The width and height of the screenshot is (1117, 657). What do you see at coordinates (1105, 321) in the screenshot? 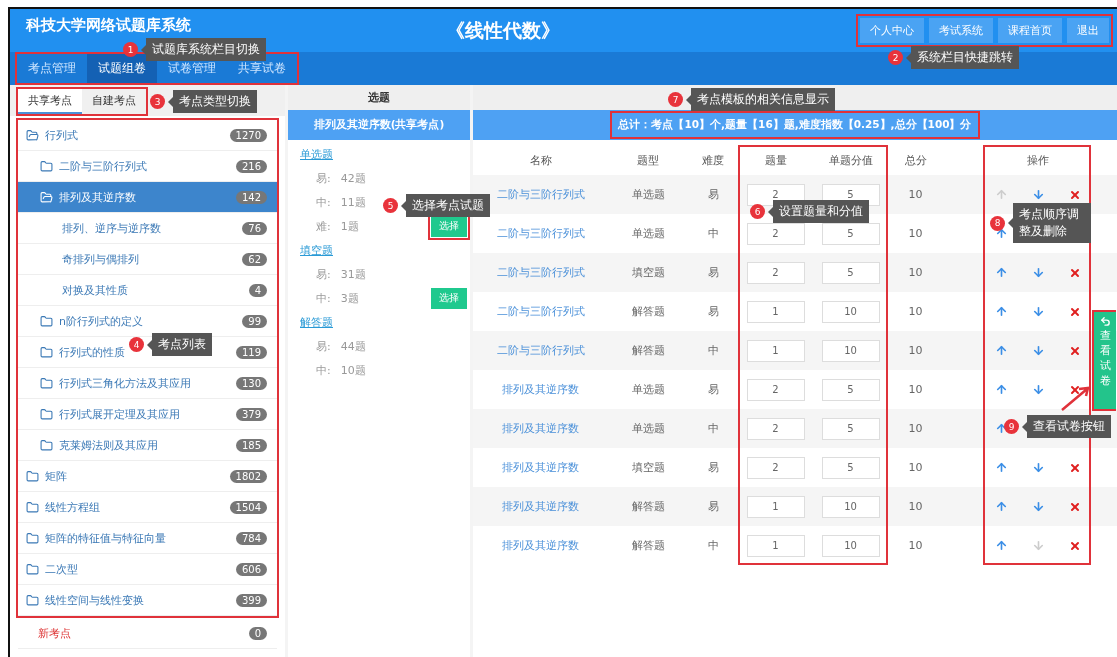
I see `return-arrow-icon` at bounding box center [1105, 321].